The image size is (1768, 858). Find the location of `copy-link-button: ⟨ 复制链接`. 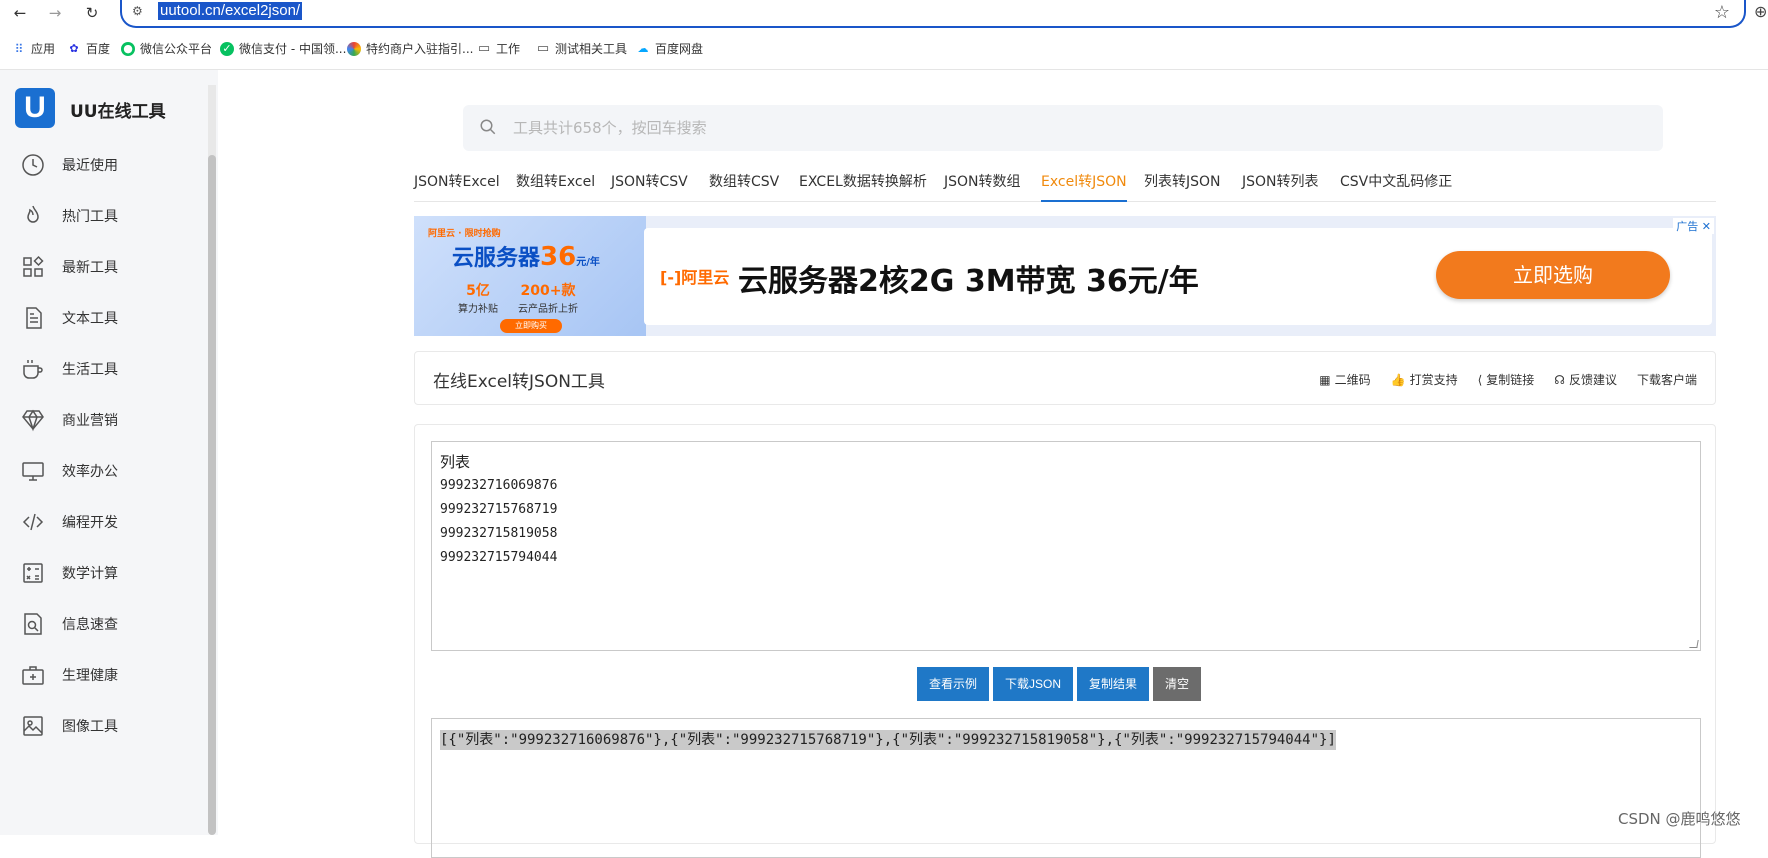

copy-link-button: ⟨ 复制链接 is located at coordinates (1506, 379).